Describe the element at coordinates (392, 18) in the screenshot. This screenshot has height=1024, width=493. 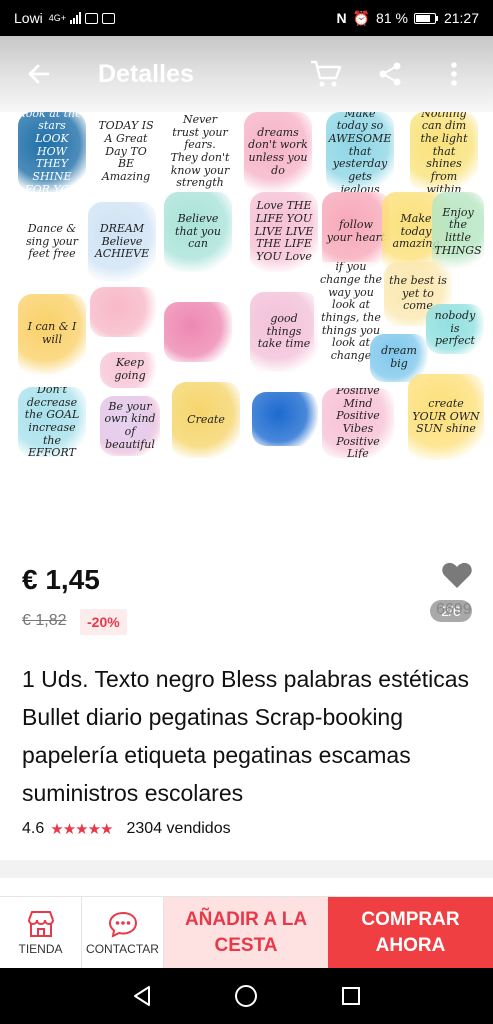
I see `battery-percent: 81 %` at that location.